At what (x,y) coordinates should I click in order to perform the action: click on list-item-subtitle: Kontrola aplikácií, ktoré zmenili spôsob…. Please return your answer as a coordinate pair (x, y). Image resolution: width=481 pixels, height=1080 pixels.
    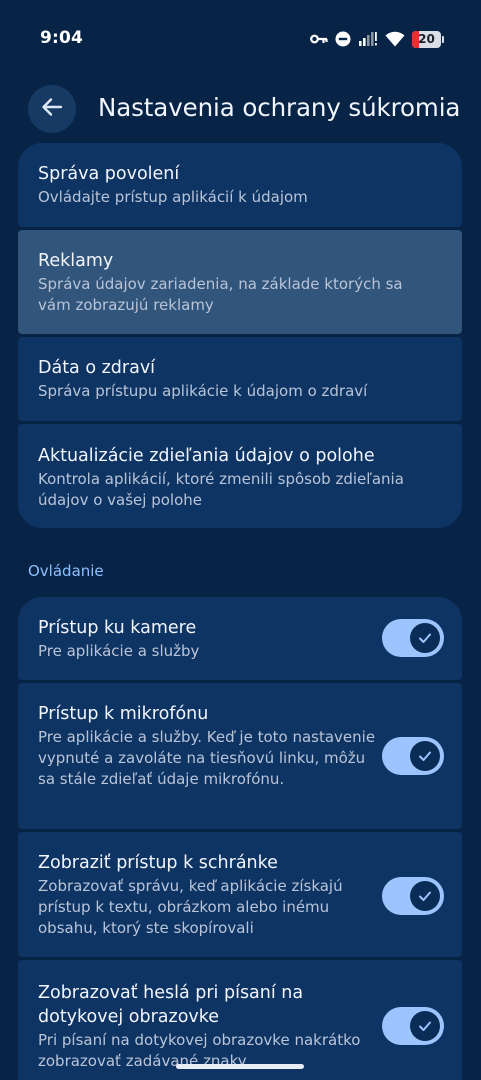
    Looking at the image, I should click on (221, 489).